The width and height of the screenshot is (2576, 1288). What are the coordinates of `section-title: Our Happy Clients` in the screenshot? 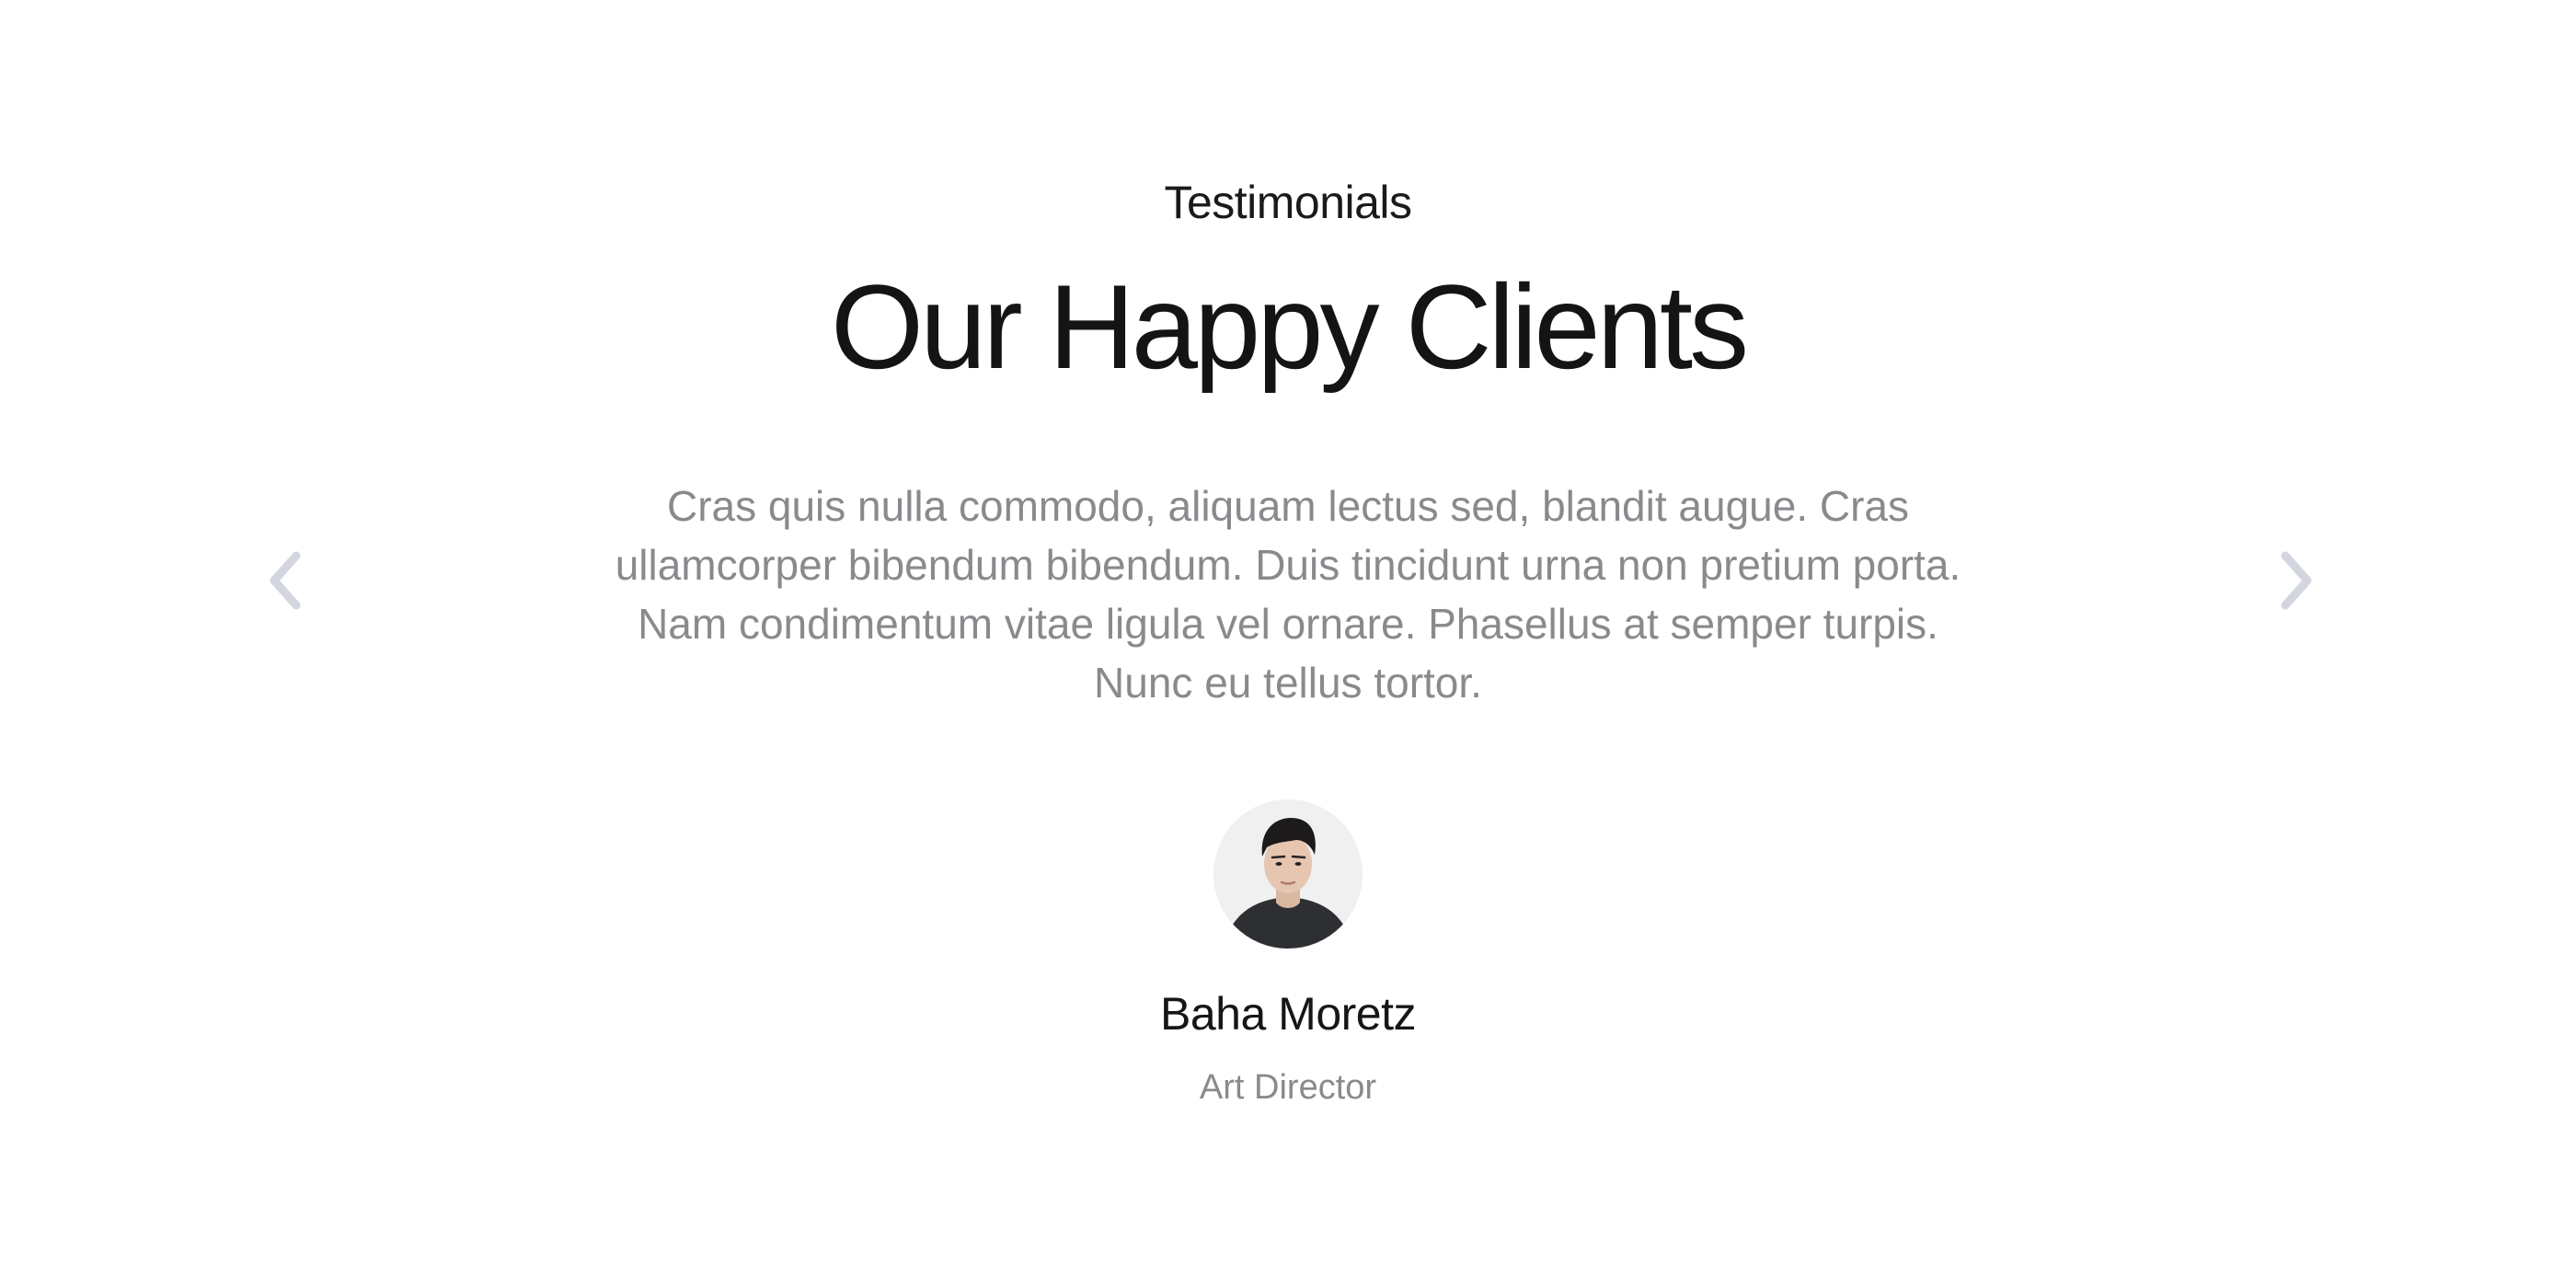 It's located at (1289, 326).